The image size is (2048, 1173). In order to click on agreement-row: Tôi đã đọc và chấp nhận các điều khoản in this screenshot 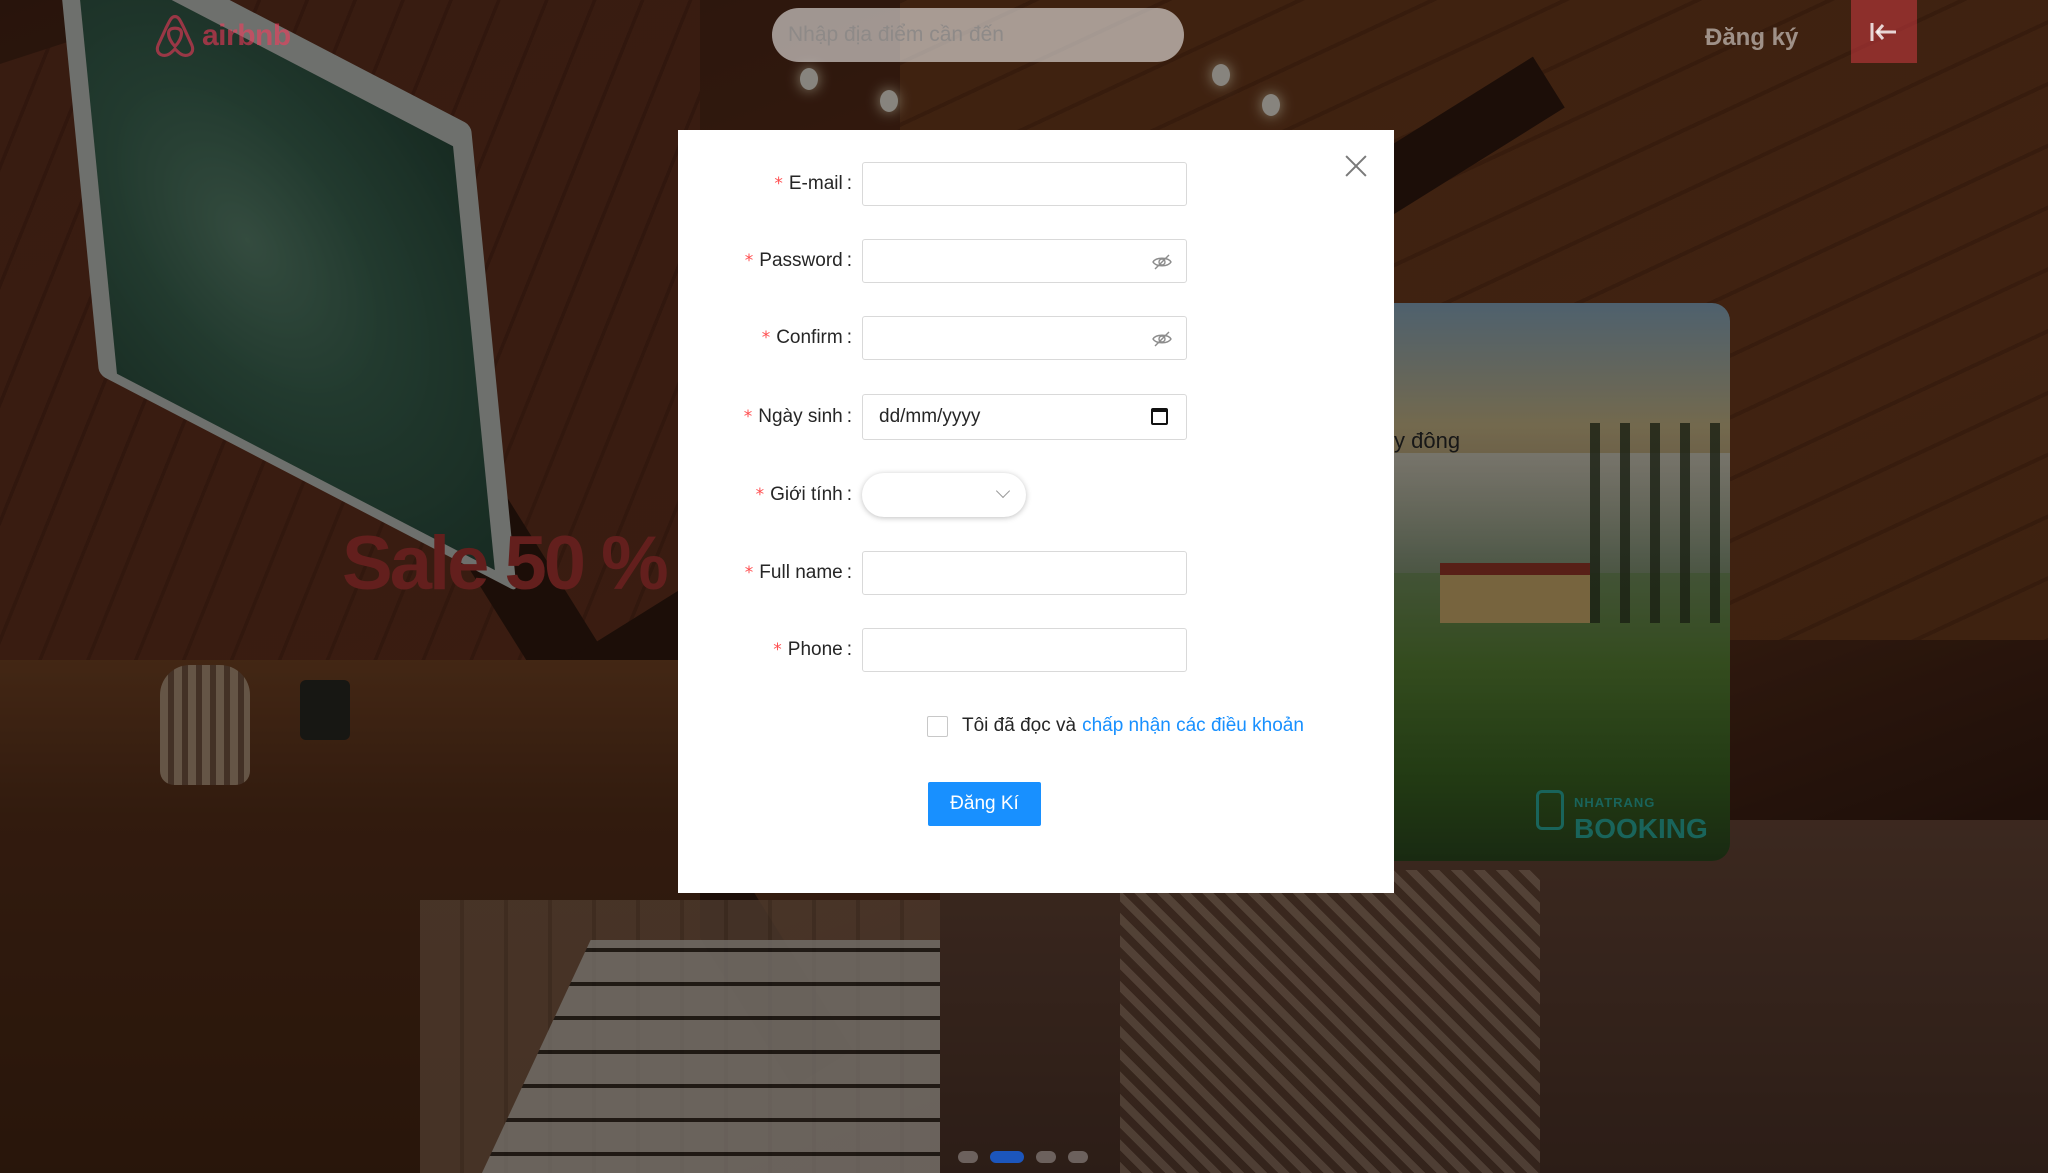, I will do `click(1115, 726)`.